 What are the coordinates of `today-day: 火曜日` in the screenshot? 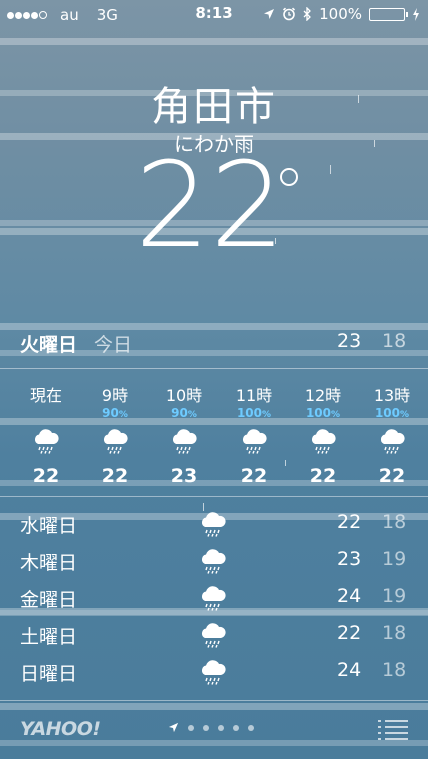 It's located at (49, 345).